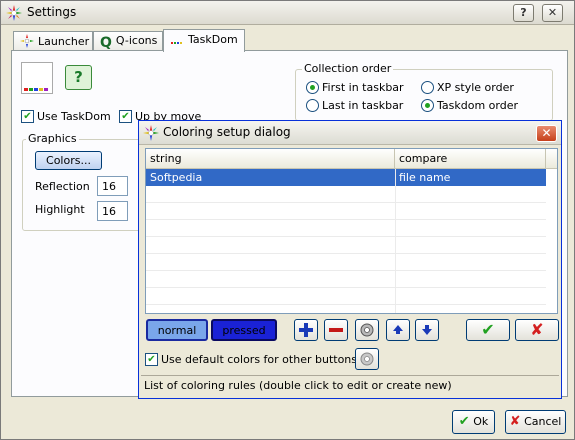 The height and width of the screenshot is (440, 575). I want to click on app-icon, so click(14, 13).